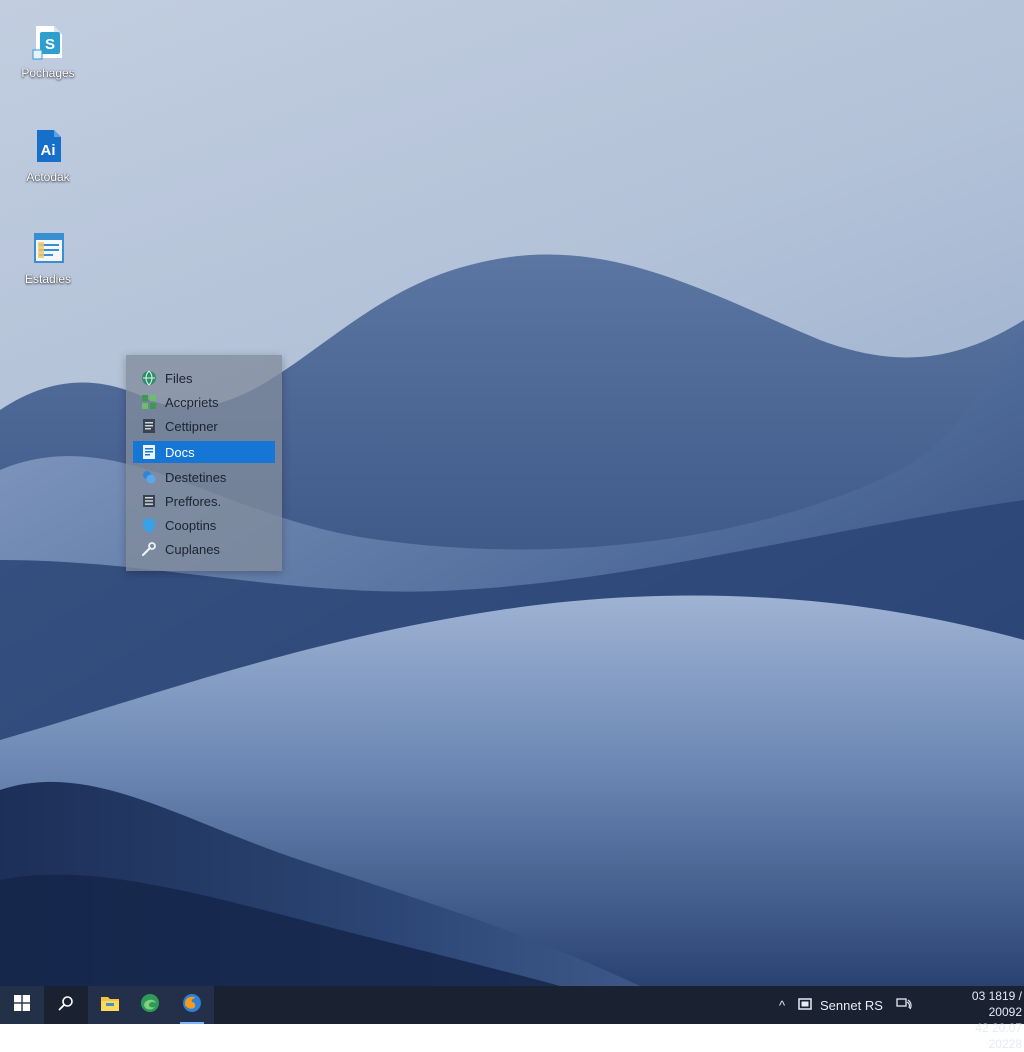  I want to click on menu-item-cooptins: Cooptins, so click(204, 525).